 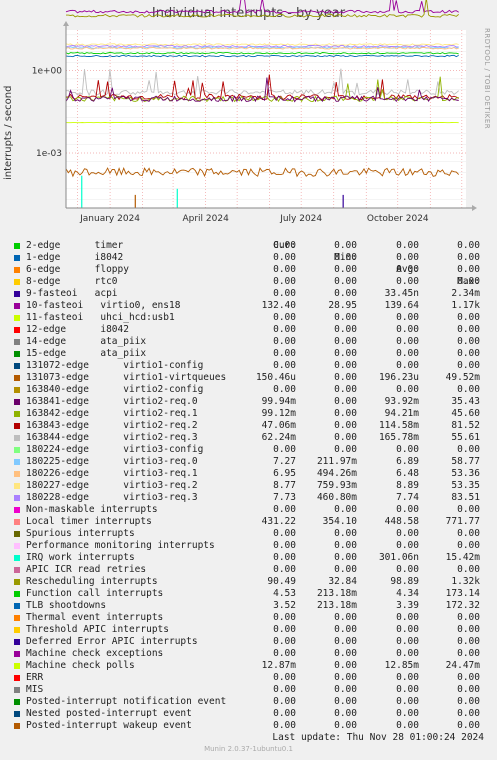 What do you see at coordinates (252, 690) in the screenshot?
I see `legend-row: MIS 0.00 0.00 0.00 0.00` at bounding box center [252, 690].